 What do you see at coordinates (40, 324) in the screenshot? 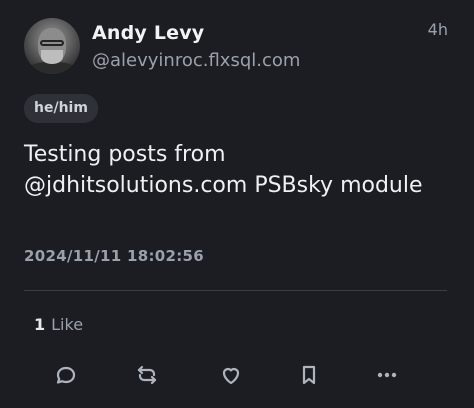
I see `like-count: 1` at bounding box center [40, 324].